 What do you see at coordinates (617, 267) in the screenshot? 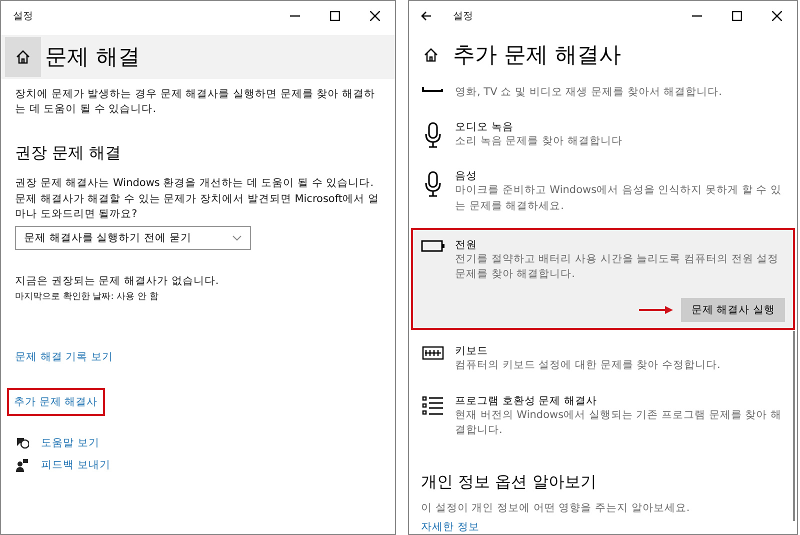
I see `troubleshooter-description: 전기를 절약하고 배터리 사용 시간을 늘리도록 컴퓨터의 전원 설정 문제를 찾아 해결합니다.` at bounding box center [617, 267].